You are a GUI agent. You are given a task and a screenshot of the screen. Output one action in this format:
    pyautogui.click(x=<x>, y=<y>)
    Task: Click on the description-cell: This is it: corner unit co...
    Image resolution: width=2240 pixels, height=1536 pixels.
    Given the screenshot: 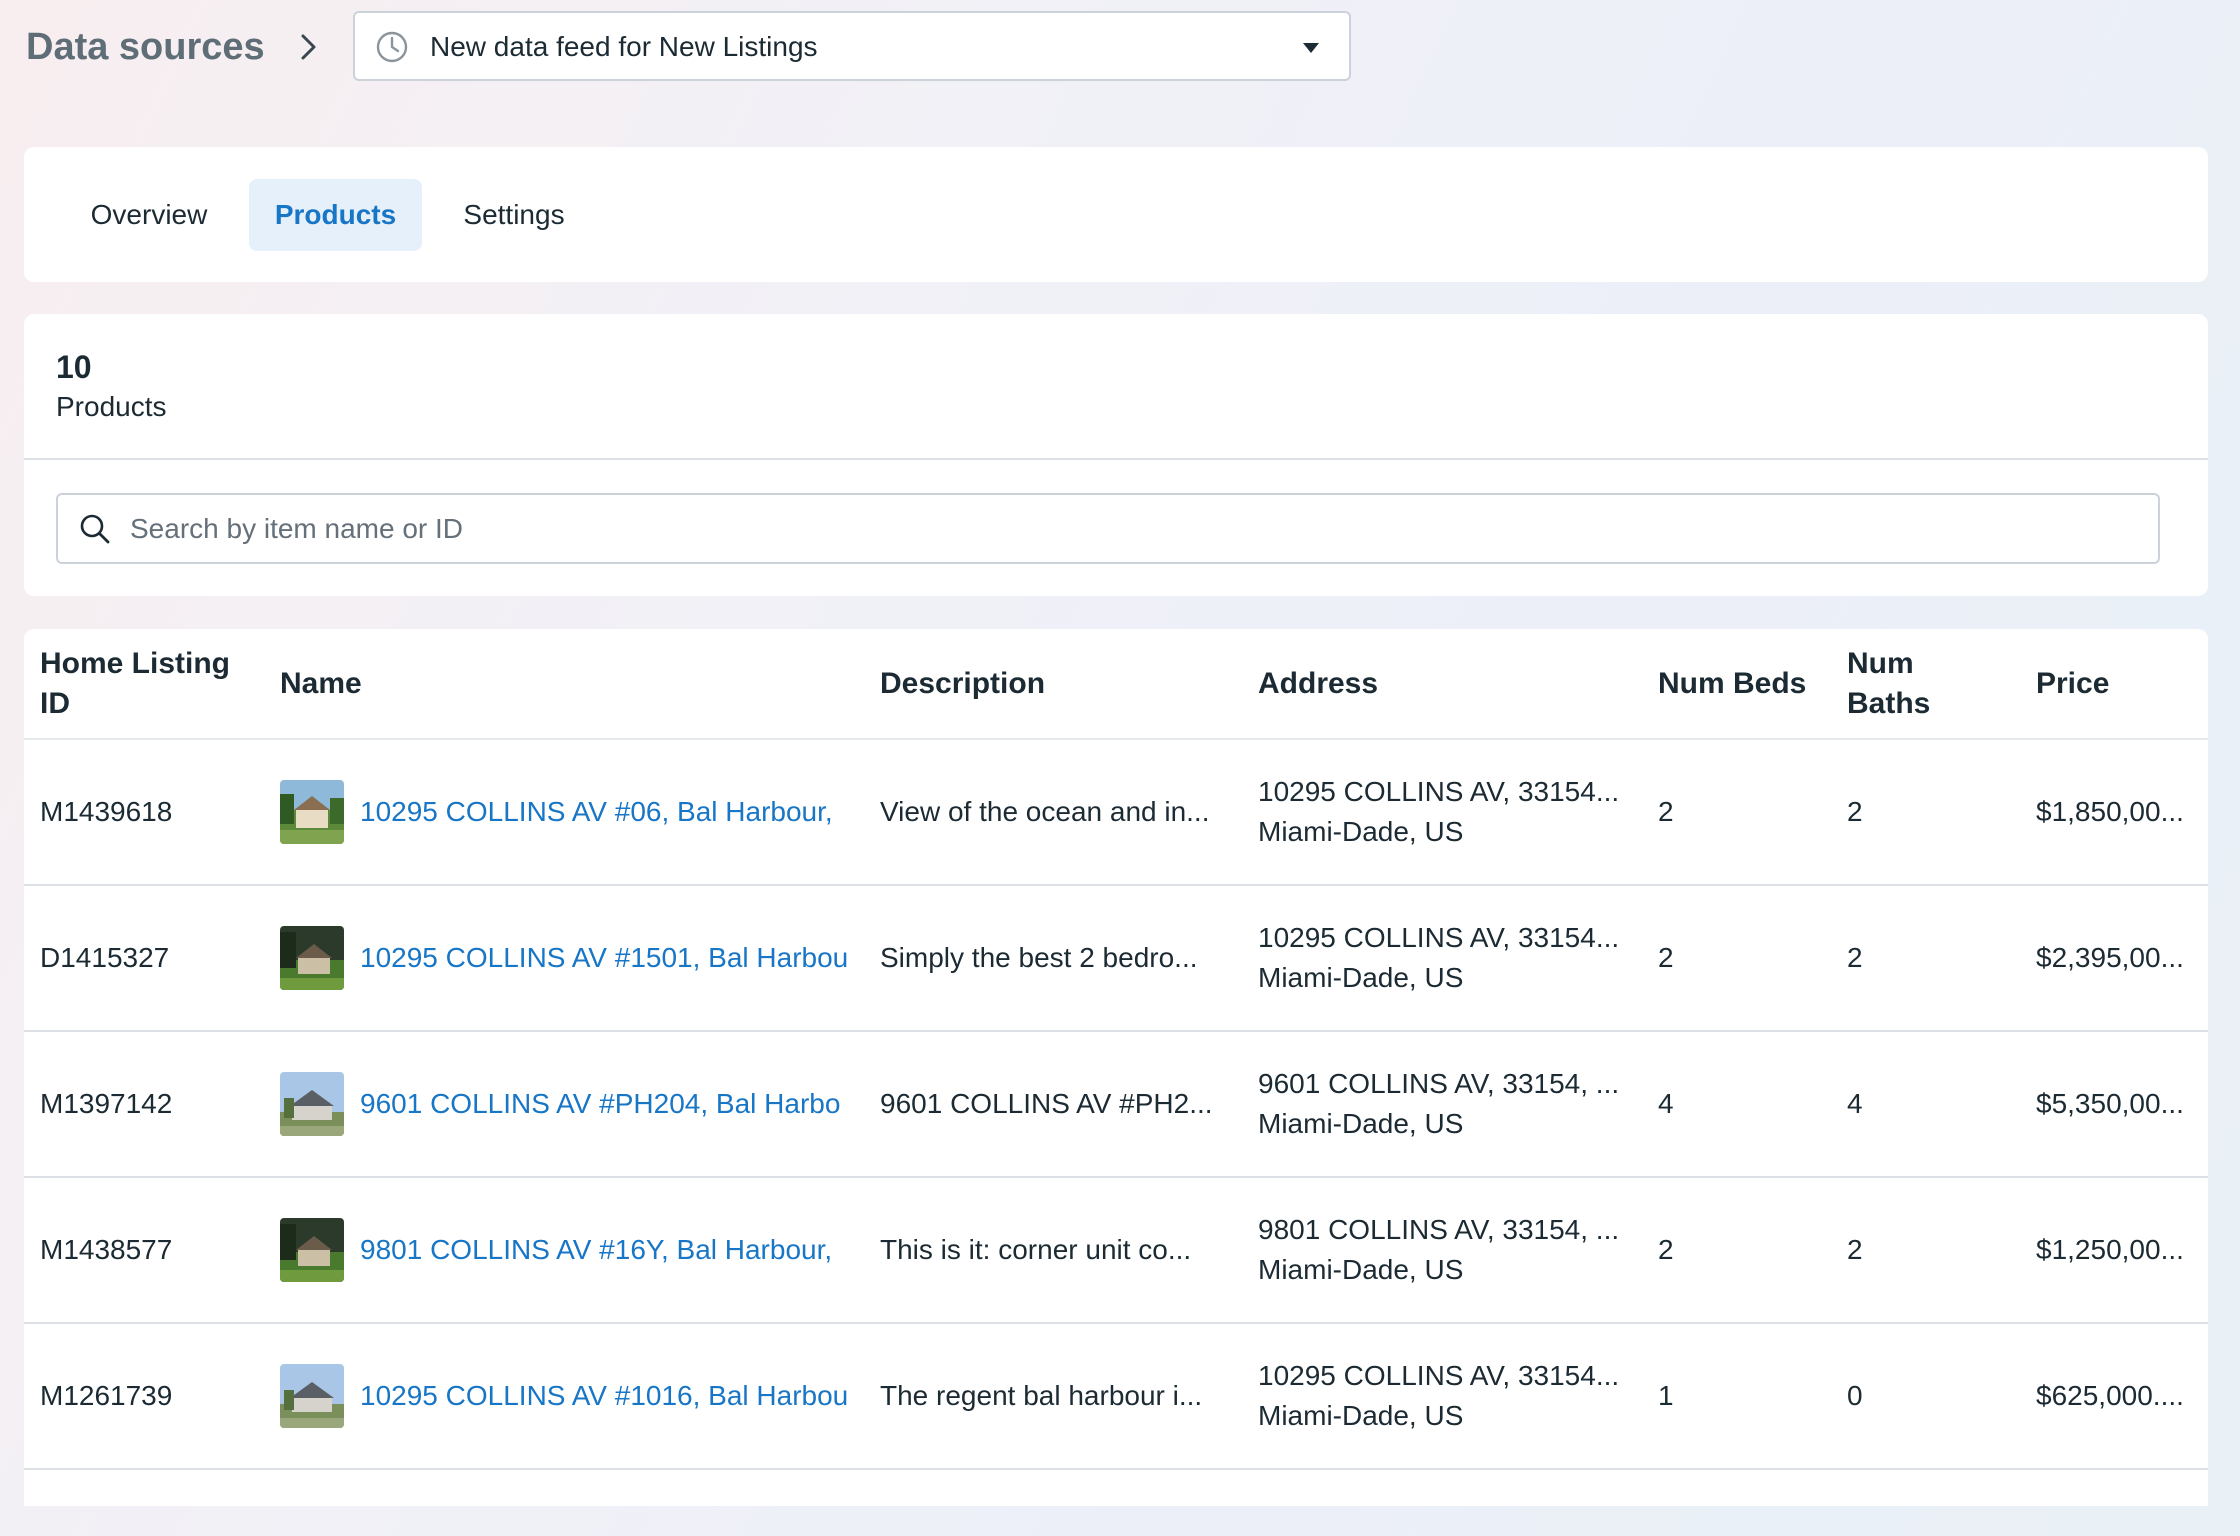 What is the action you would take?
    pyautogui.click(x=1069, y=1250)
    